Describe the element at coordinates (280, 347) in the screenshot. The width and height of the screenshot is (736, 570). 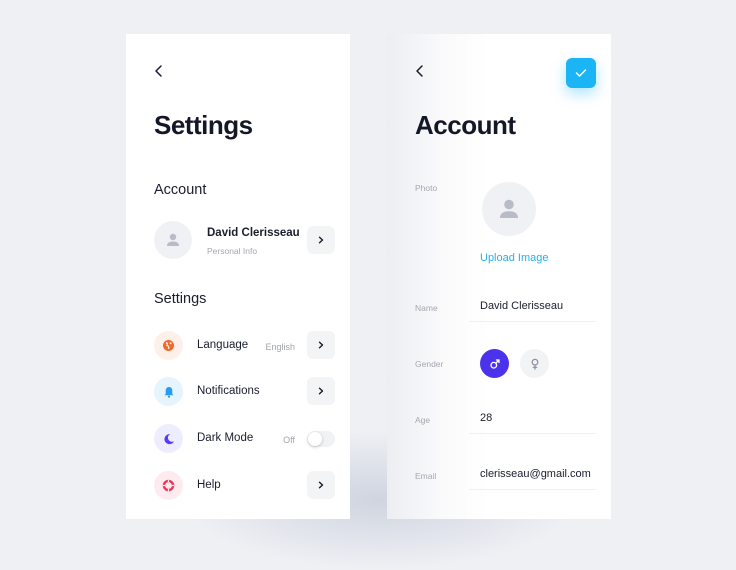
I see `language-value: English` at that location.